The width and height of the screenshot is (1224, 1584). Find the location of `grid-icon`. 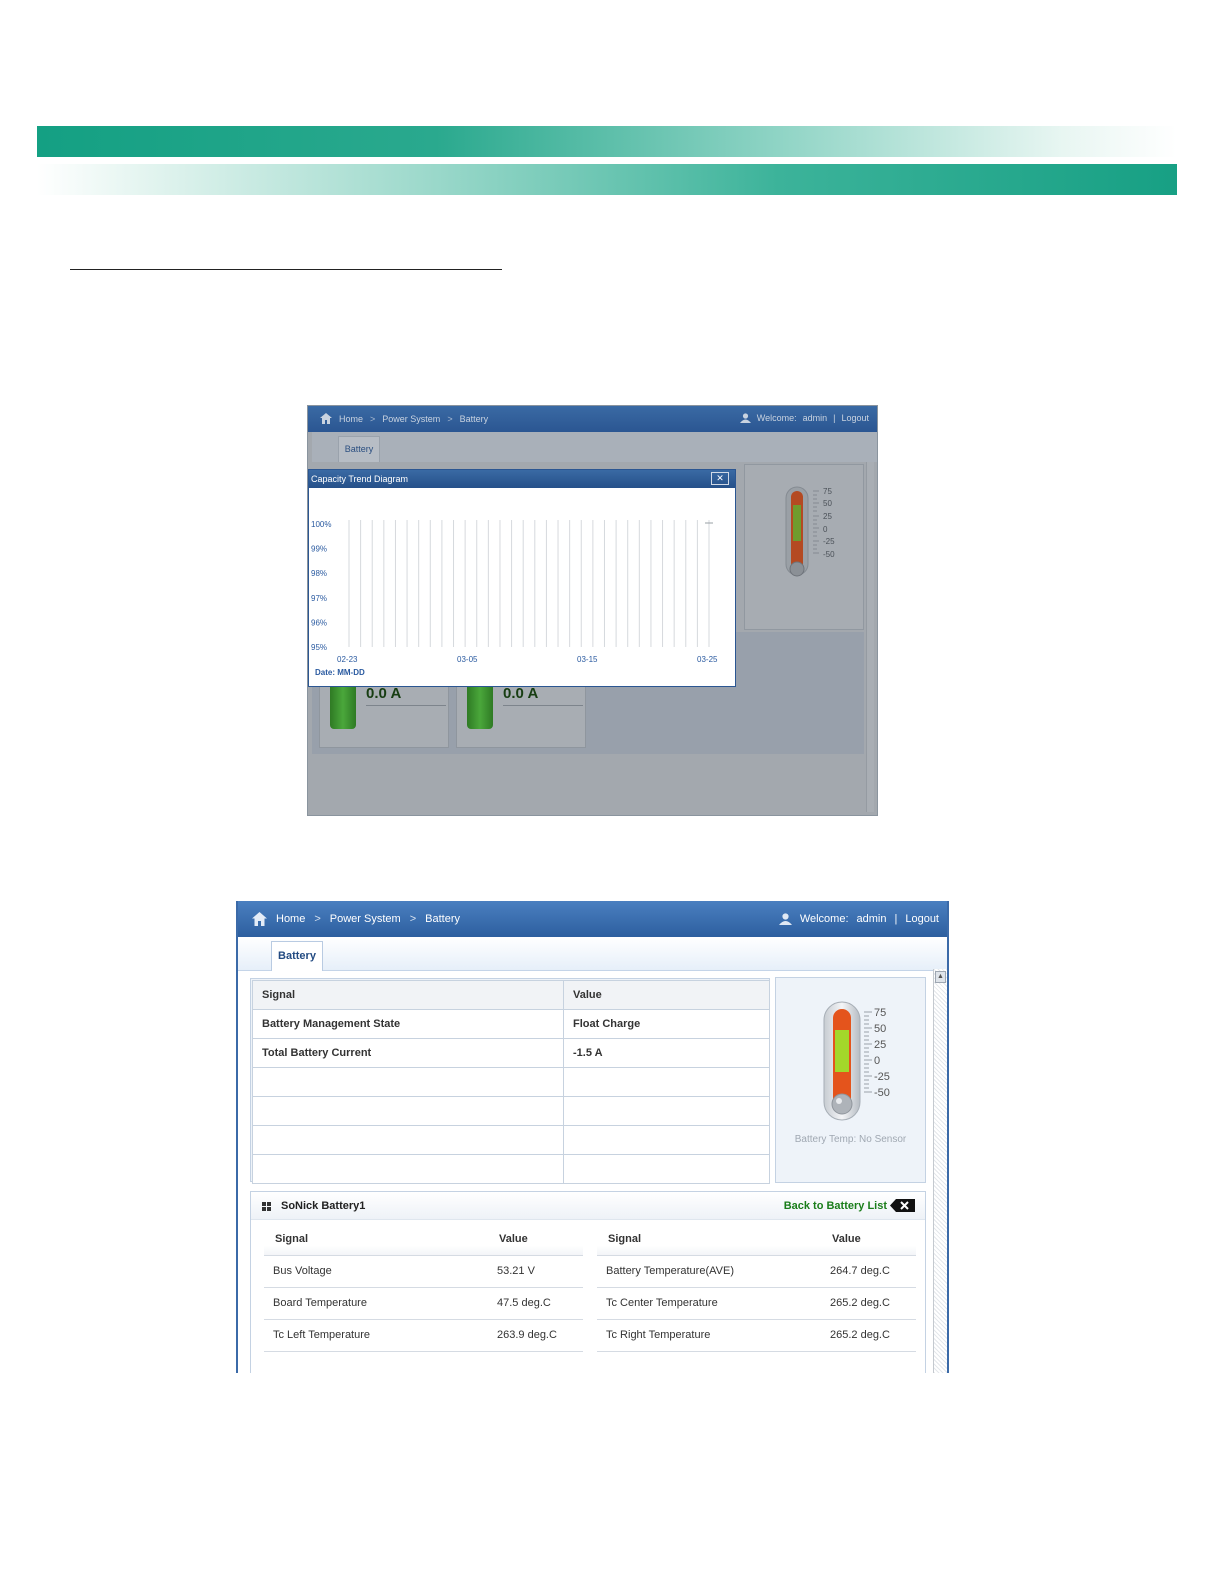

grid-icon is located at coordinates (266, 1206).